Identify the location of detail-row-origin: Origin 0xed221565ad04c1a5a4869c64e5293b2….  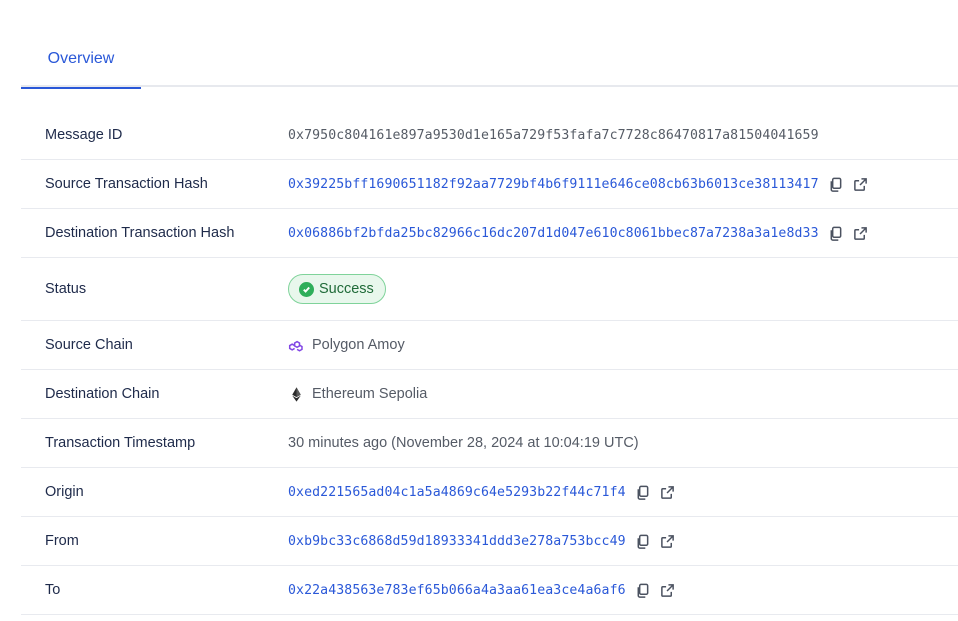
(489, 492).